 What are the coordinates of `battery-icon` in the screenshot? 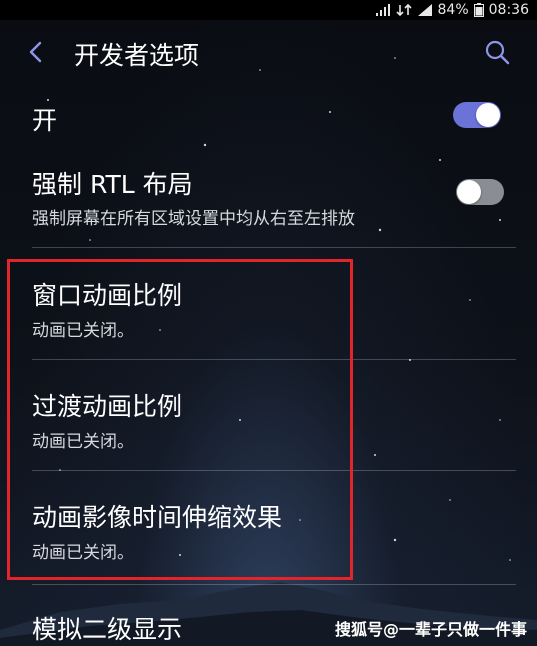 It's located at (478, 10).